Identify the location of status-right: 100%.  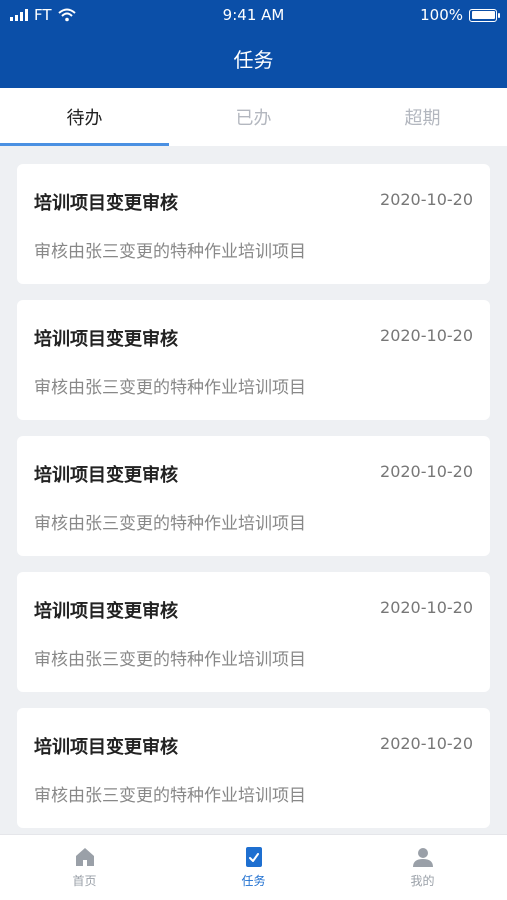
(460, 15).